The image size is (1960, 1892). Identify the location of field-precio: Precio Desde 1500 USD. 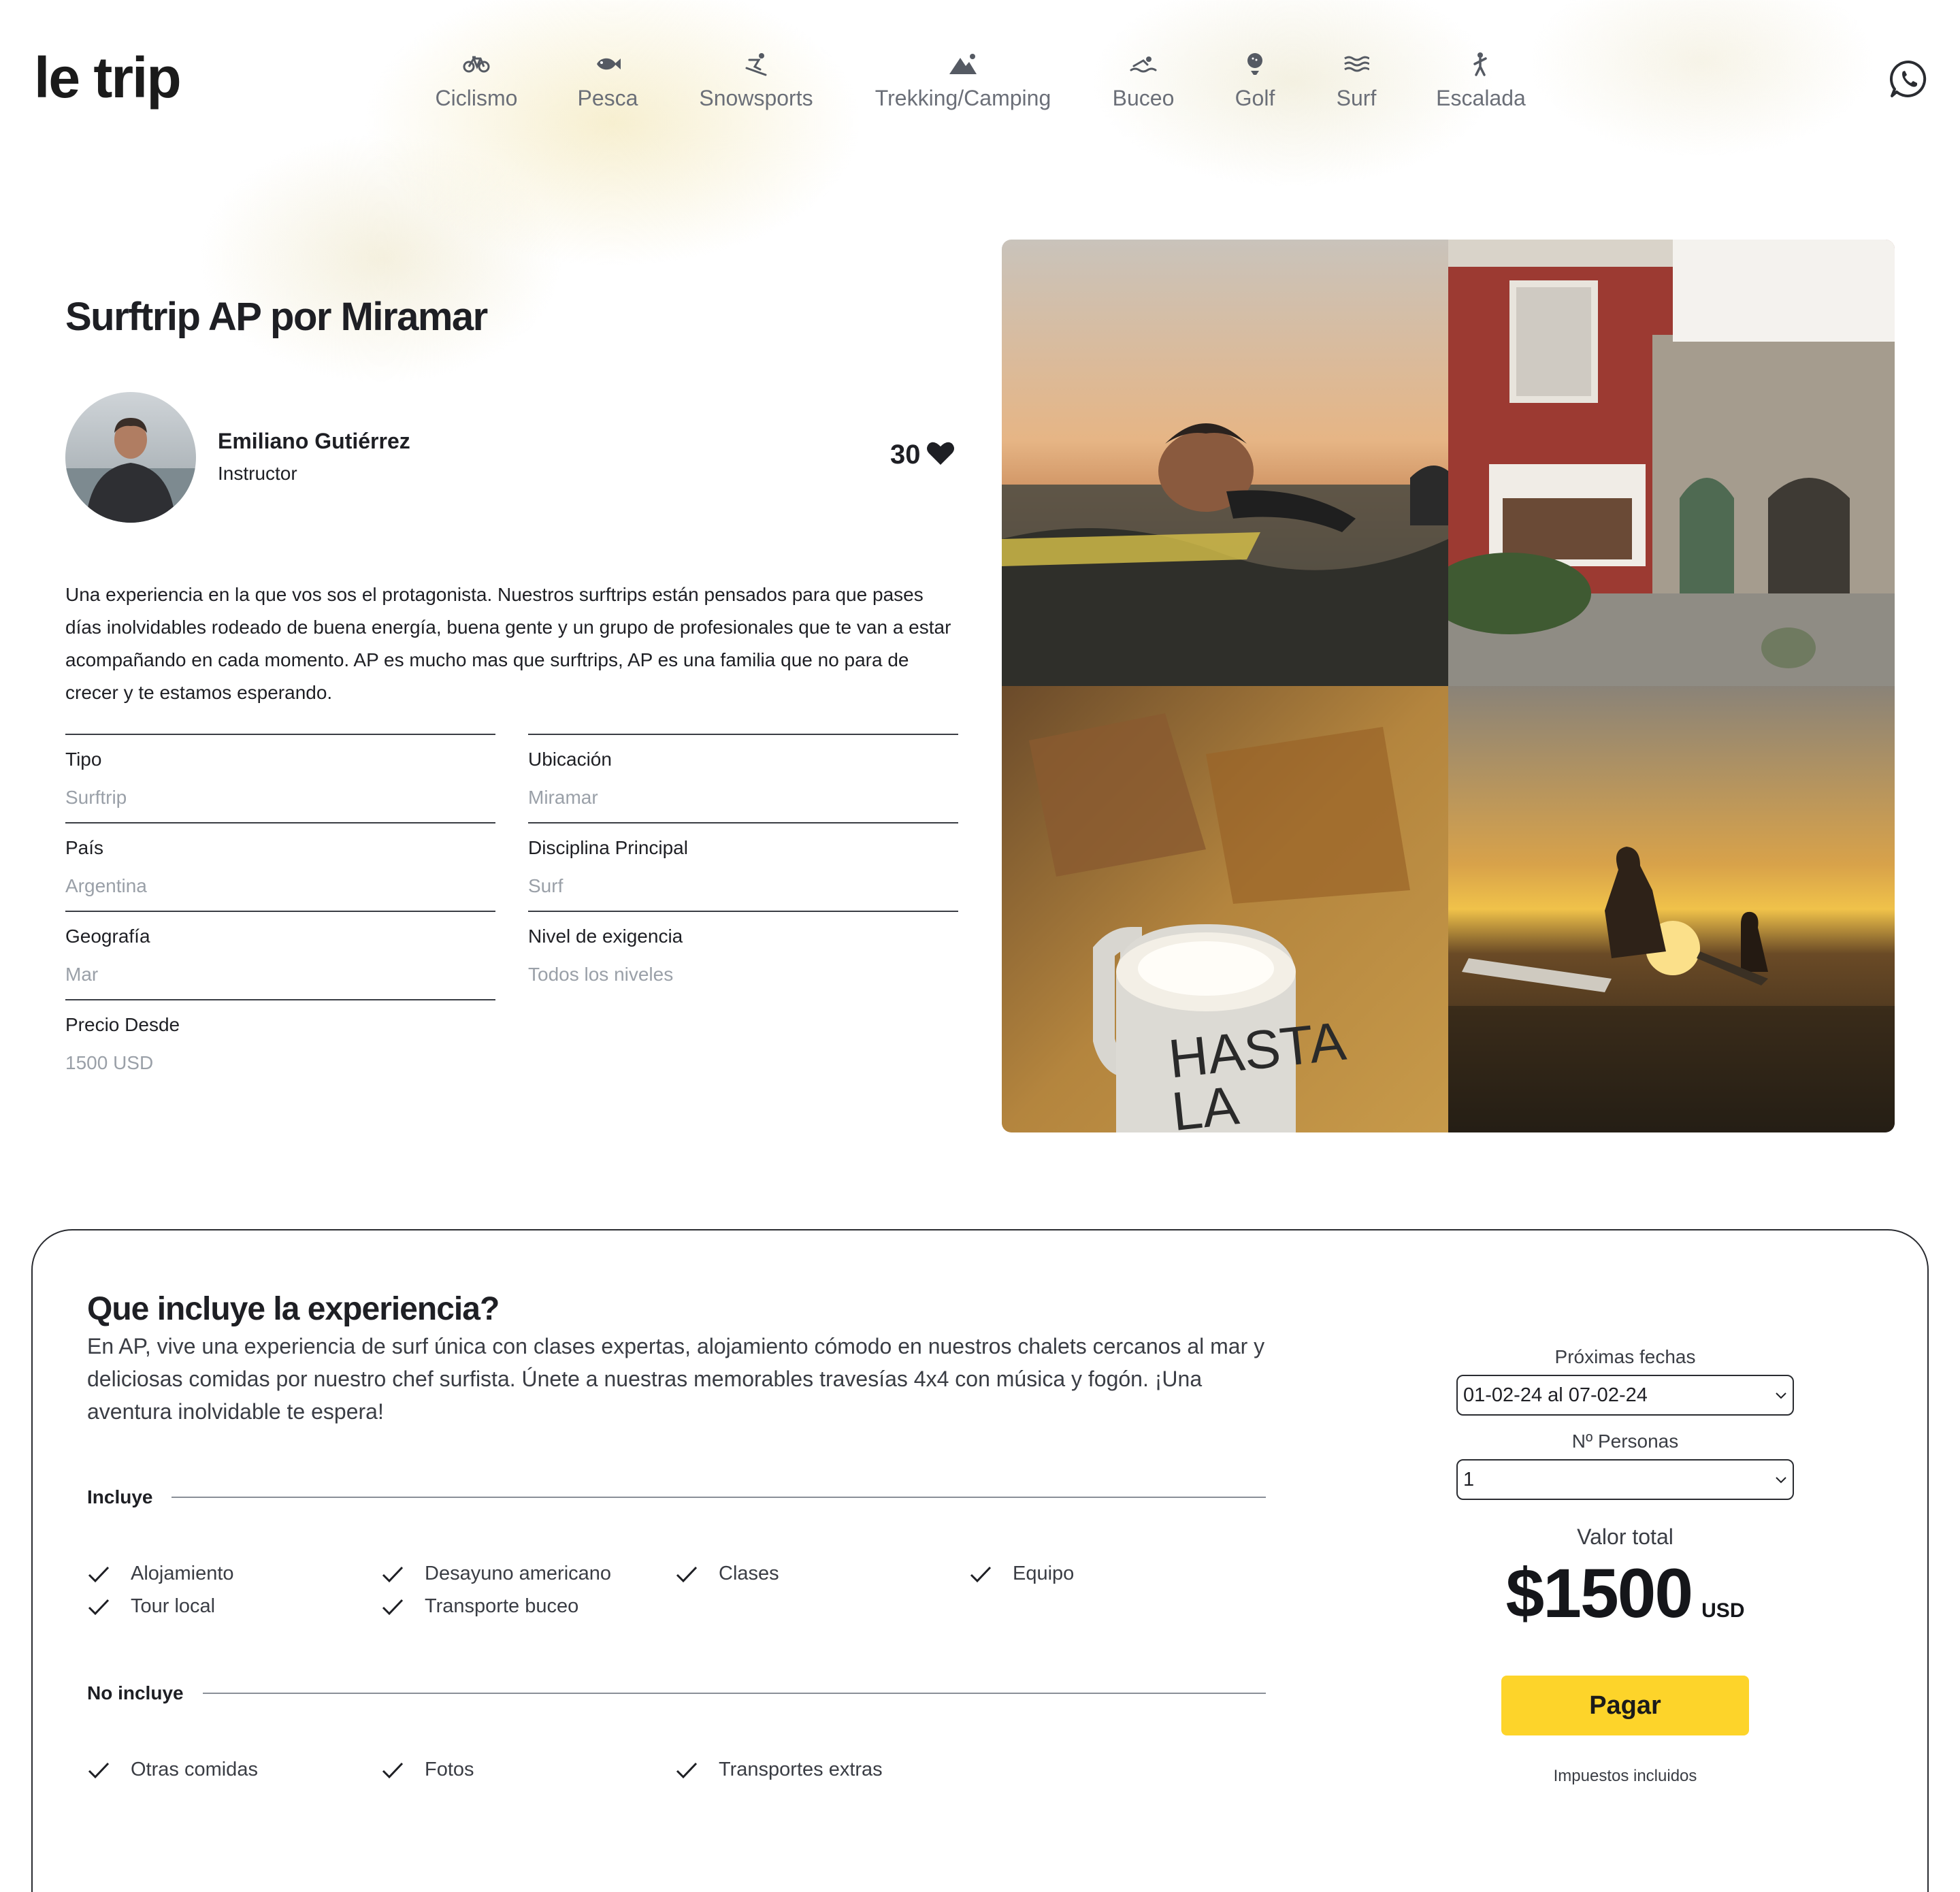
(280, 1044).